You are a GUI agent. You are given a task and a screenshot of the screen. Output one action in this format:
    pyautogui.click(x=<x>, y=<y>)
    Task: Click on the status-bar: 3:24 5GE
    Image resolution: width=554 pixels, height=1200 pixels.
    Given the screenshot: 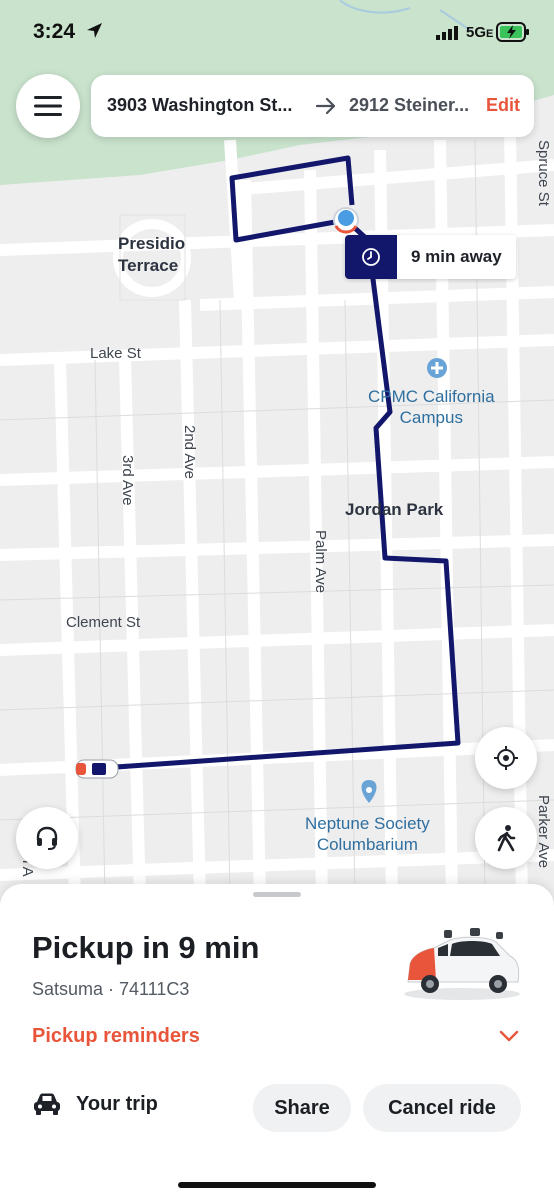 What is the action you would take?
    pyautogui.click(x=277, y=32)
    